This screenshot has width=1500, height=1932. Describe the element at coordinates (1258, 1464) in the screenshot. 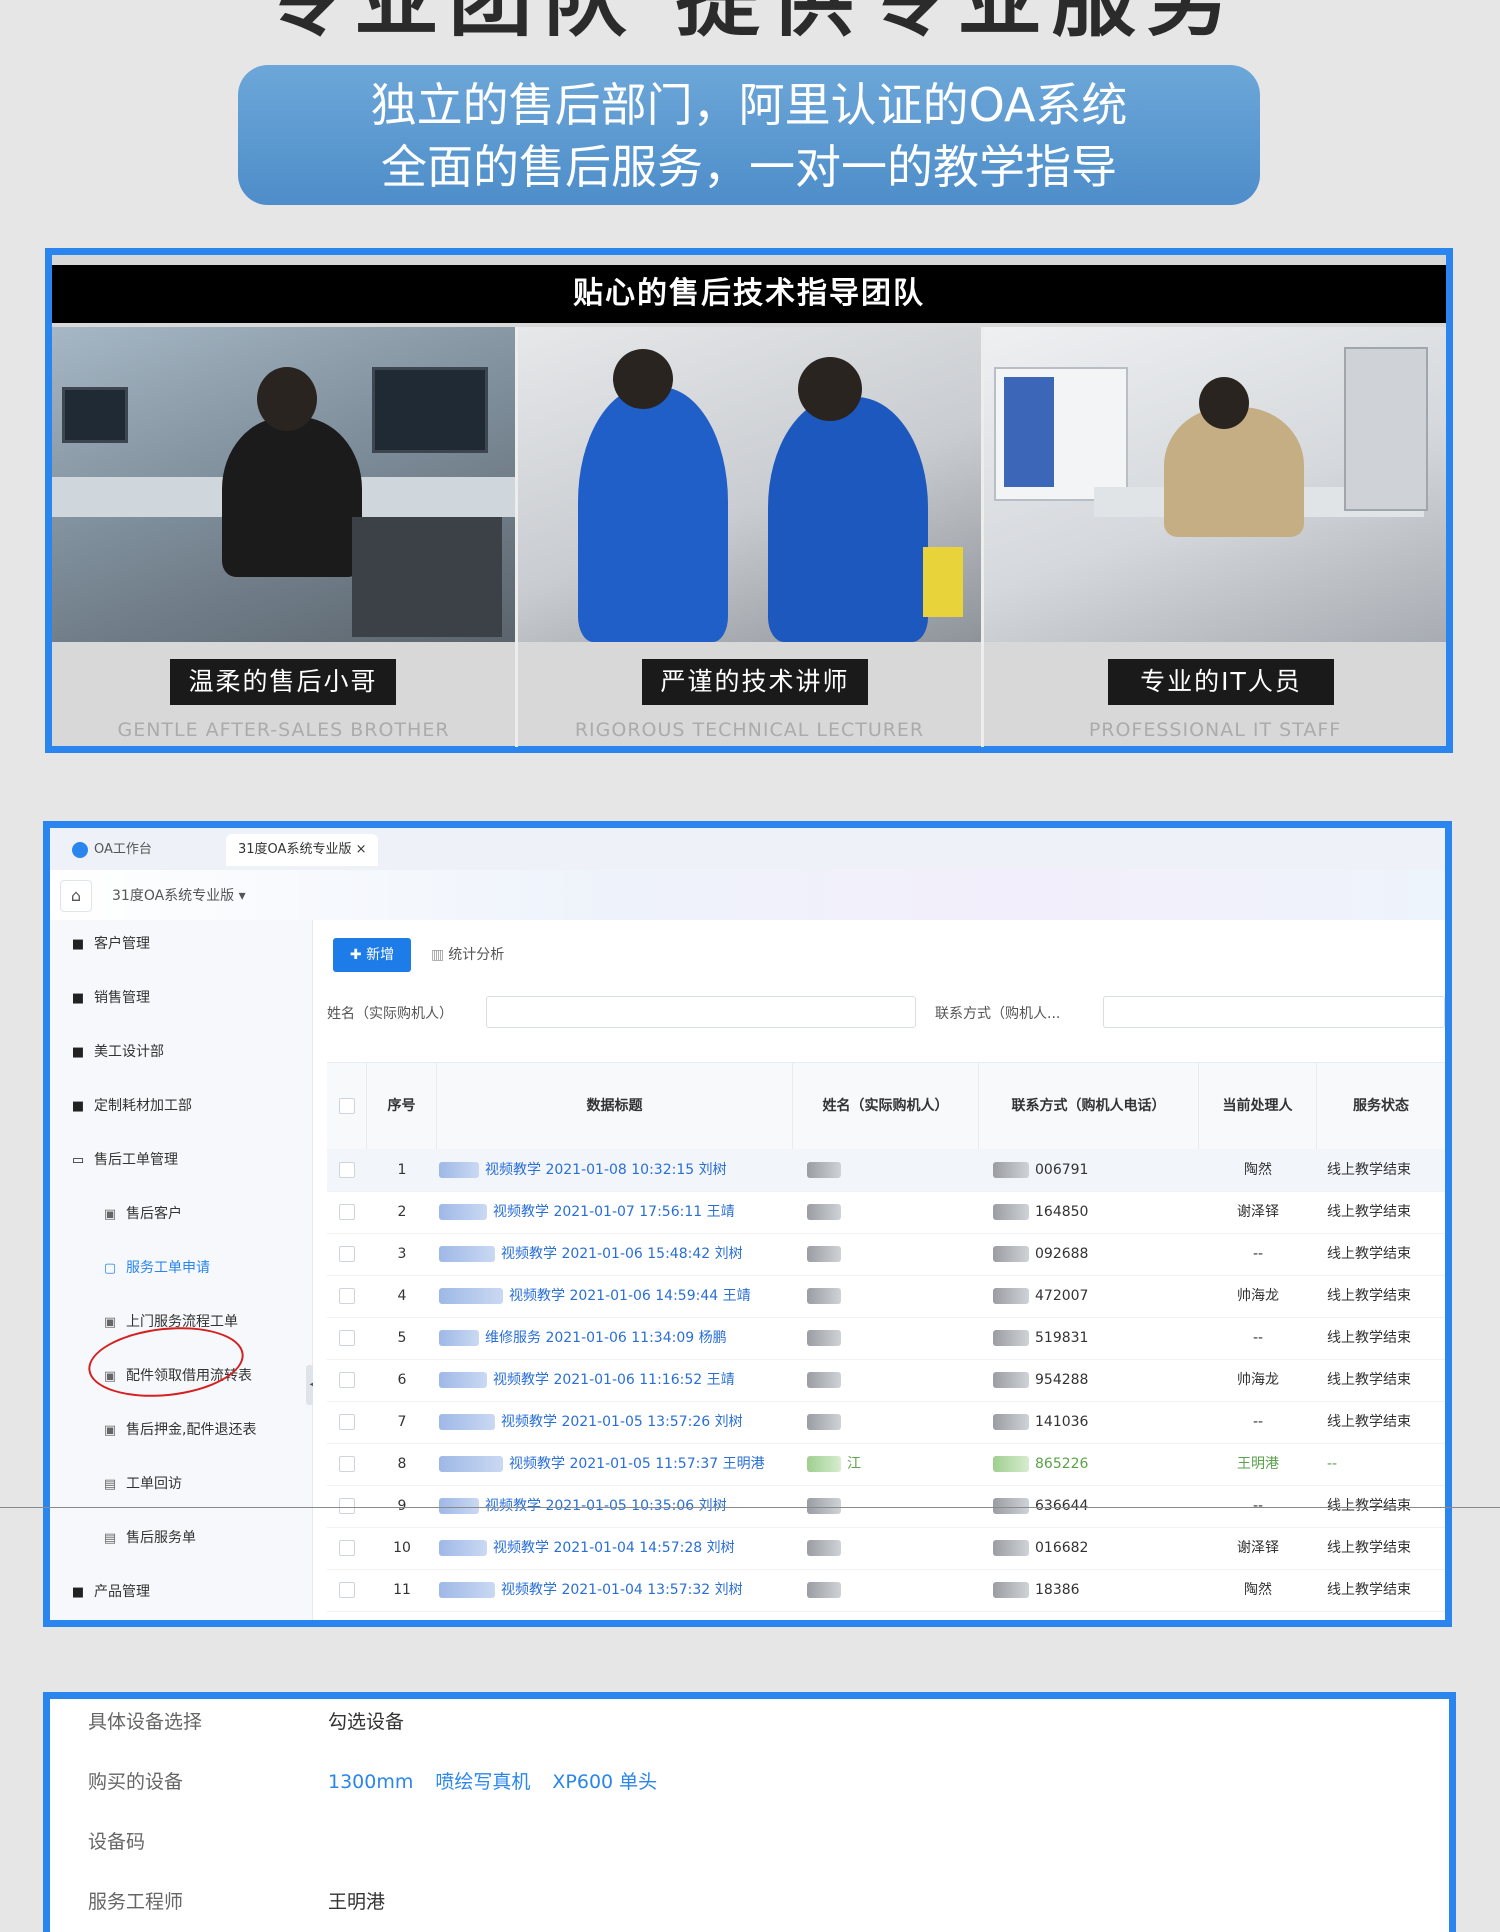

I see `cell-handler: 王明港` at that location.